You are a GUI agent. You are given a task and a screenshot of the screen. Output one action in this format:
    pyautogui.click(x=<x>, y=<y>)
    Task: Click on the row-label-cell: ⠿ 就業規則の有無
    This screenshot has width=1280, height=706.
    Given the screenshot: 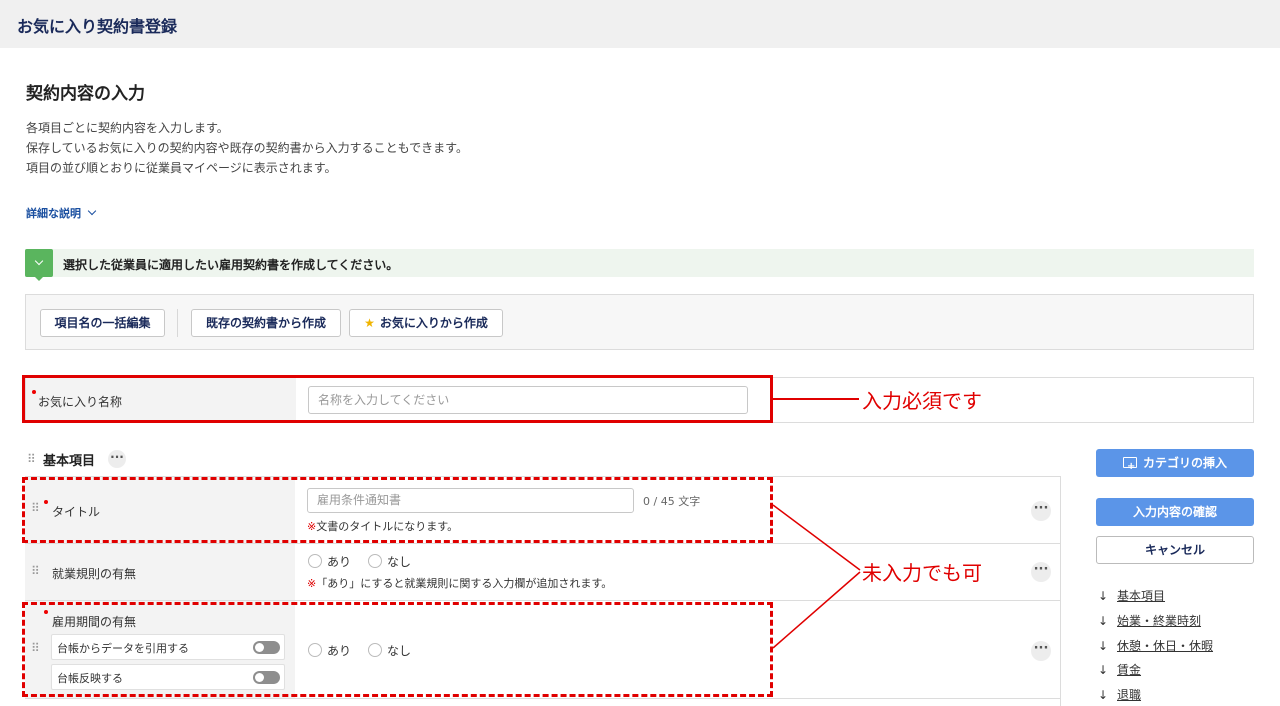 What is the action you would take?
    pyautogui.click(x=160, y=572)
    